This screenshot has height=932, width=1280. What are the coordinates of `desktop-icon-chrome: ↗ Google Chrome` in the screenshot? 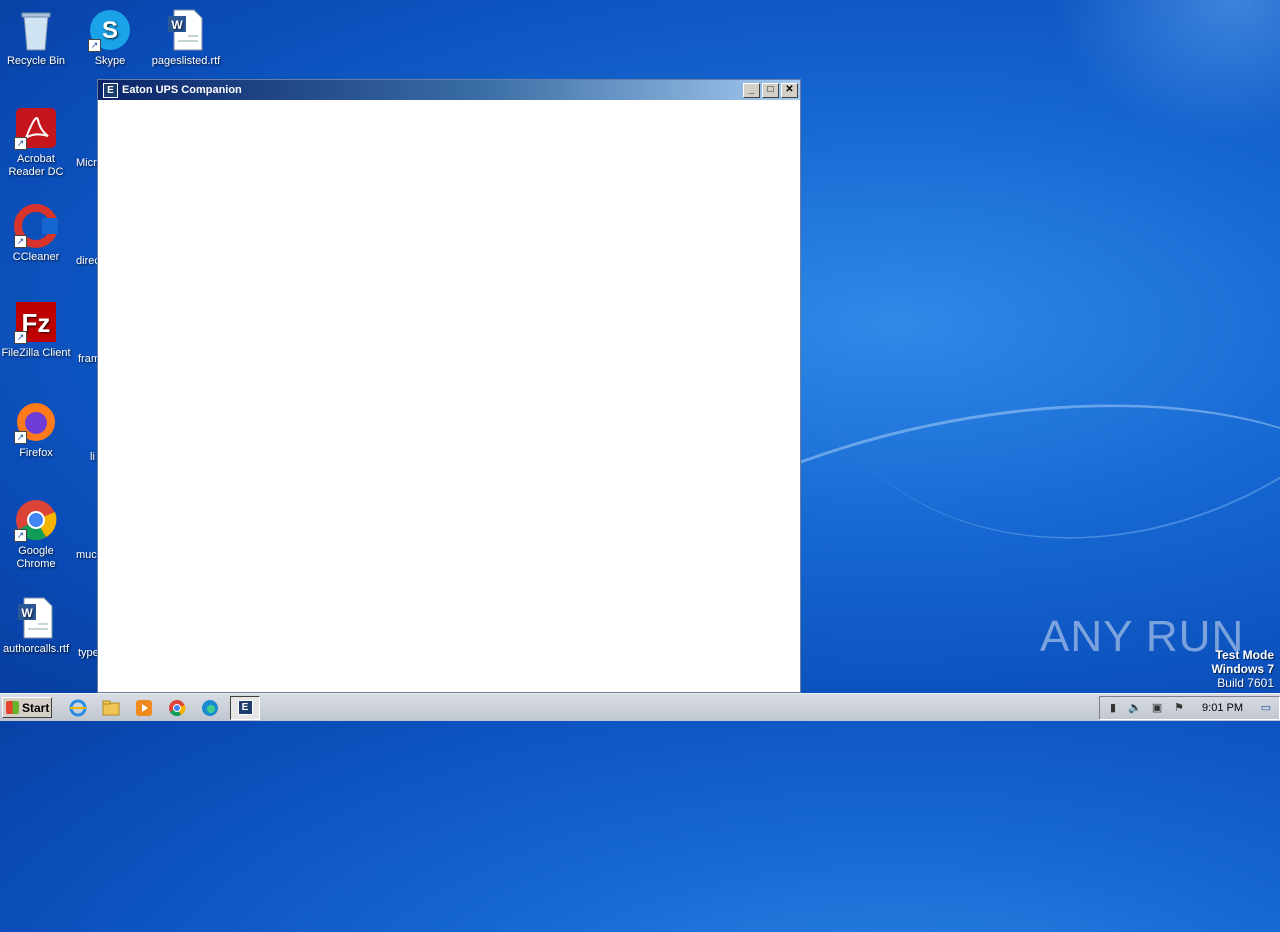 It's located at (37, 534).